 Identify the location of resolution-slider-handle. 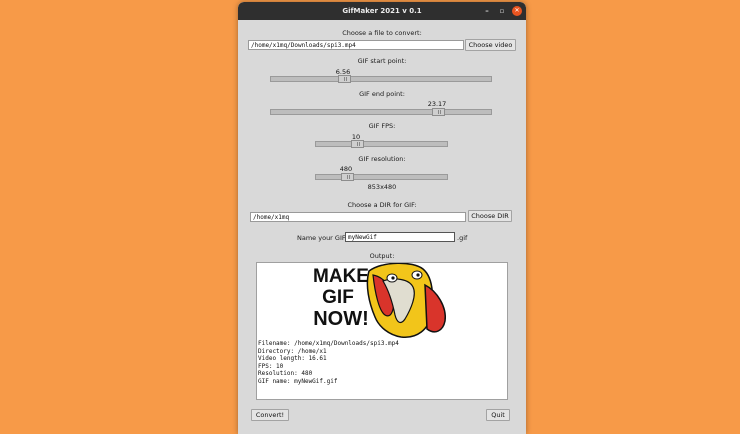
(347, 177).